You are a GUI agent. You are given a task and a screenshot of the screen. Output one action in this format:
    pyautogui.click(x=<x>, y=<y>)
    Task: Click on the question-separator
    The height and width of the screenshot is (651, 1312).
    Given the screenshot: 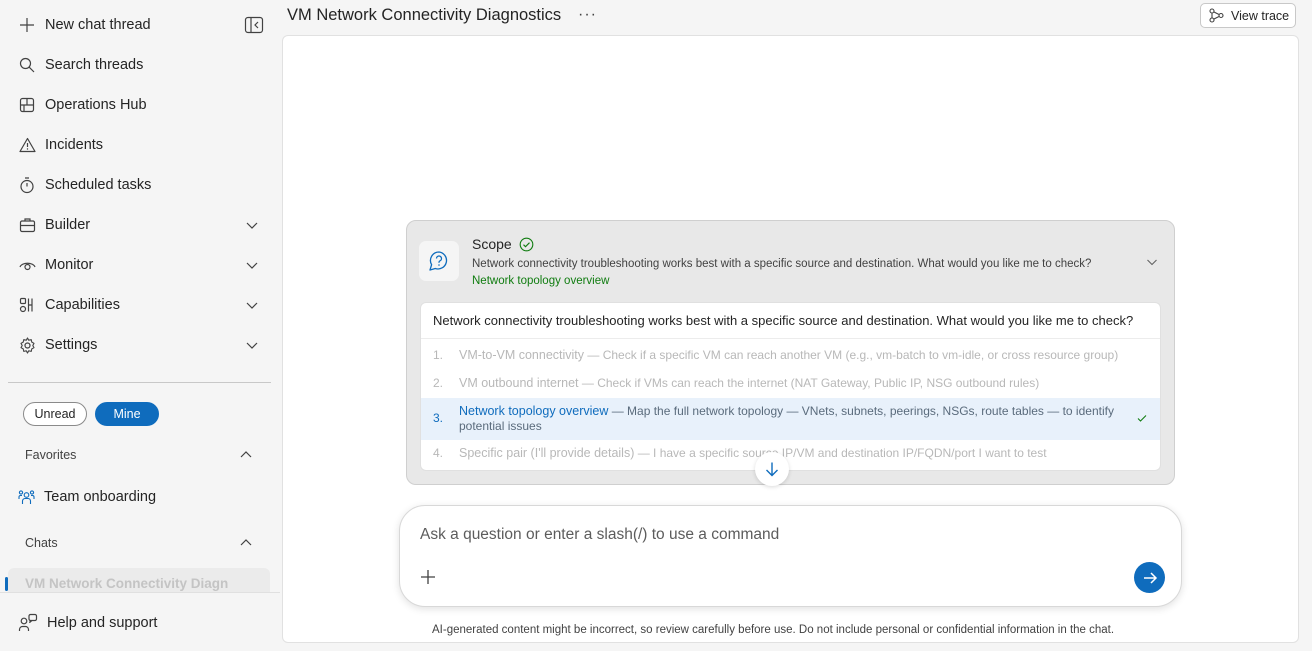 What is the action you would take?
    pyautogui.click(x=790, y=338)
    